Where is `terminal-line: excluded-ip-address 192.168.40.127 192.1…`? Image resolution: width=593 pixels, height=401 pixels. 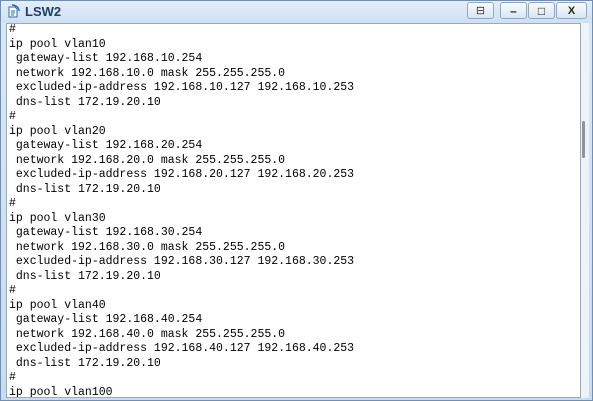
terminal-line: excluded-ip-address 192.168.40.127 192.1… is located at coordinates (182, 348).